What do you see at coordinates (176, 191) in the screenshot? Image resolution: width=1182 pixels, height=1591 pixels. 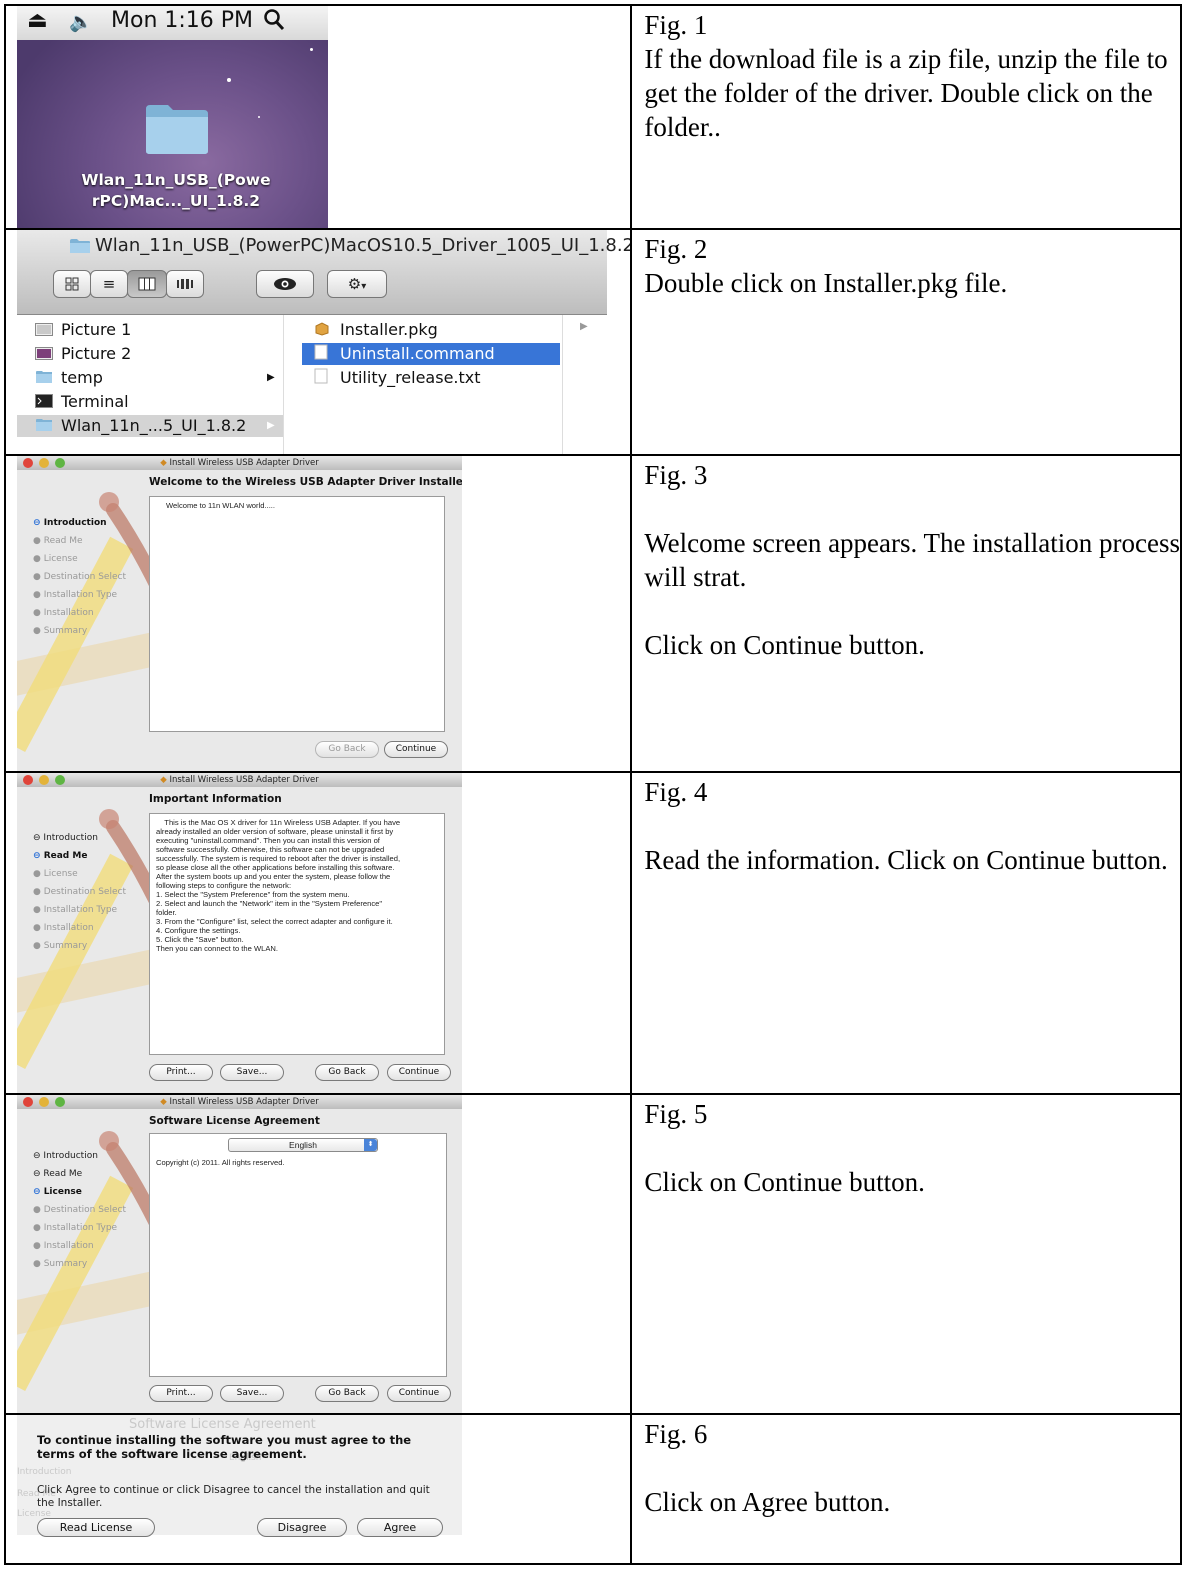 I see `folder-label: Wlan_11n_USB_(Powe rPC)Mac..._UI_1.8.2` at bounding box center [176, 191].